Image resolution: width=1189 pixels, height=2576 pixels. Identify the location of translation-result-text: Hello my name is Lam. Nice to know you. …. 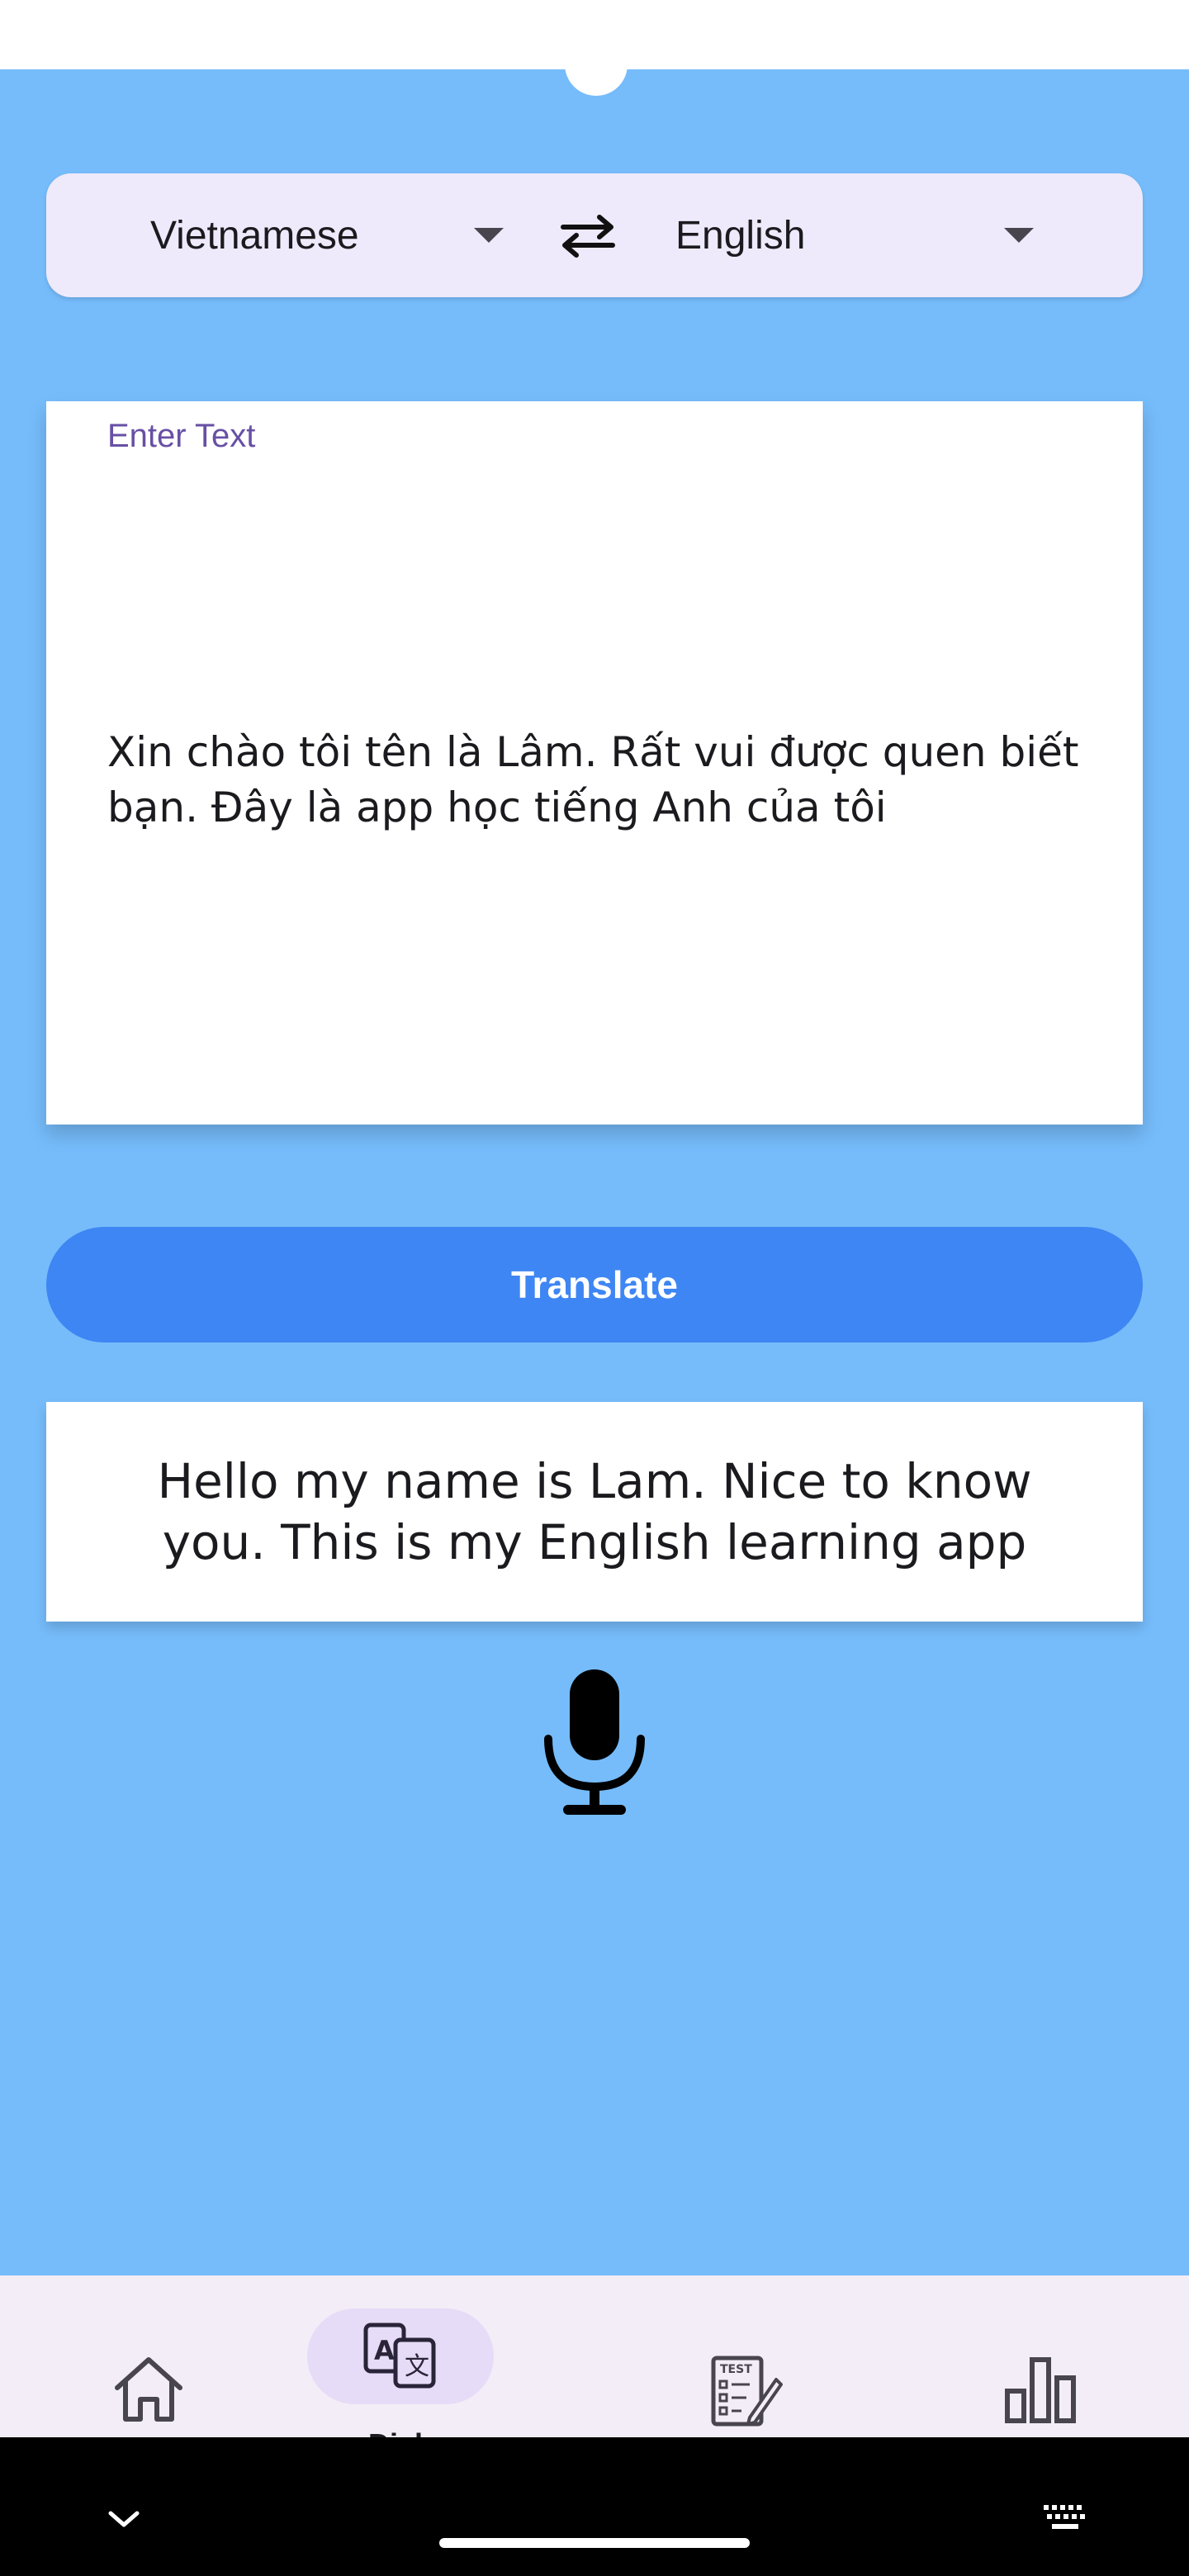
(594, 1511).